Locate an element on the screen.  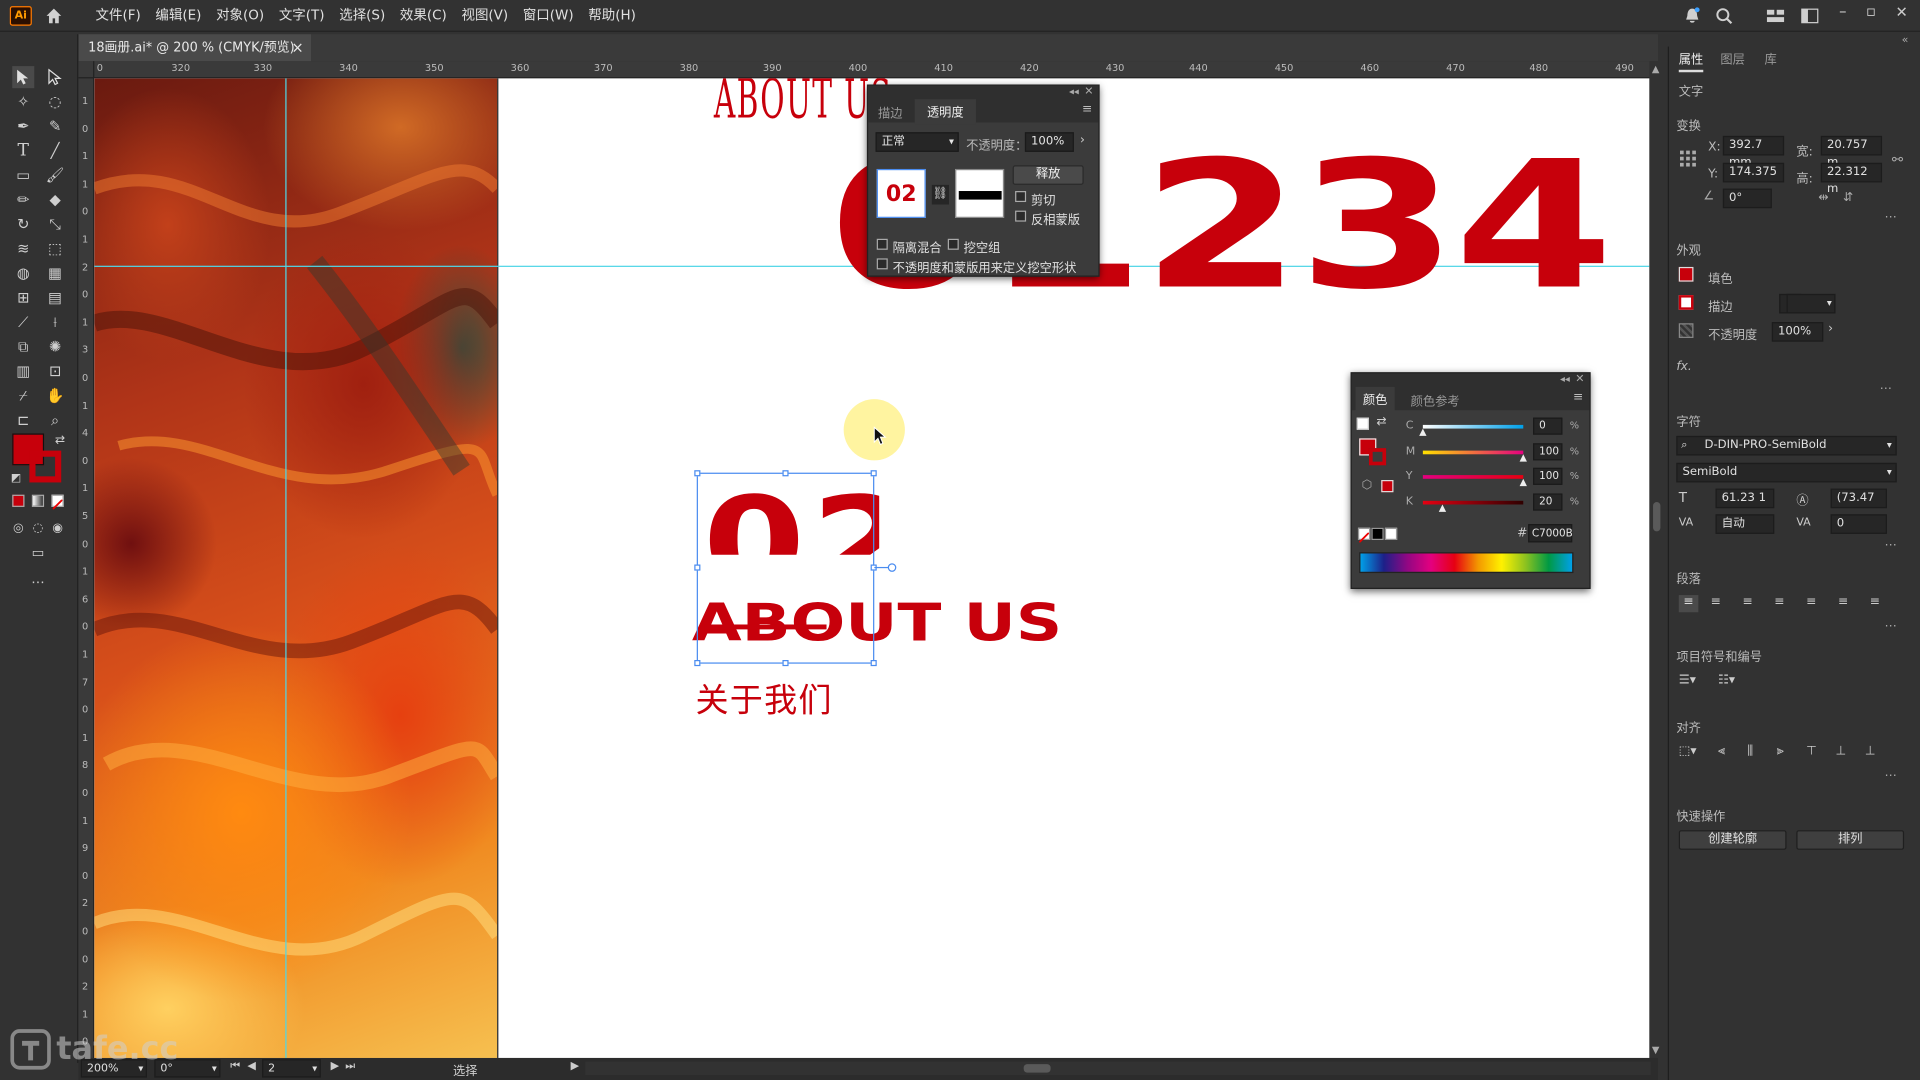
vertical-scroll-thumb is located at coordinates (1657, 517).